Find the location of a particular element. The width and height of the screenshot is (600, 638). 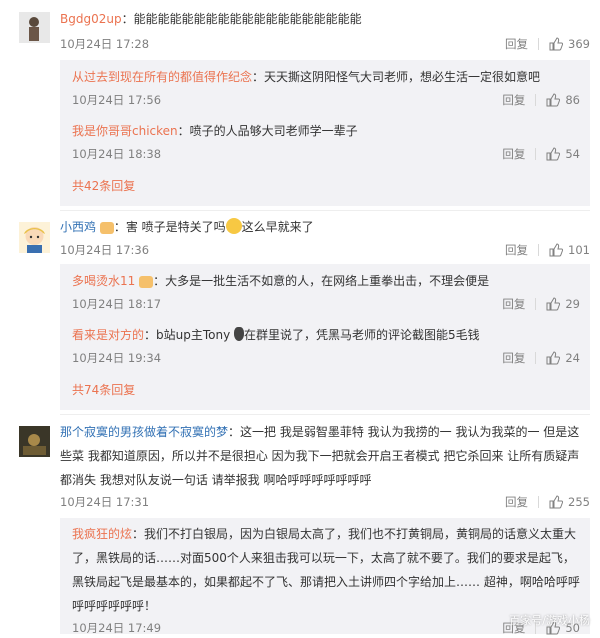

like-count: 369 is located at coordinates (579, 44).